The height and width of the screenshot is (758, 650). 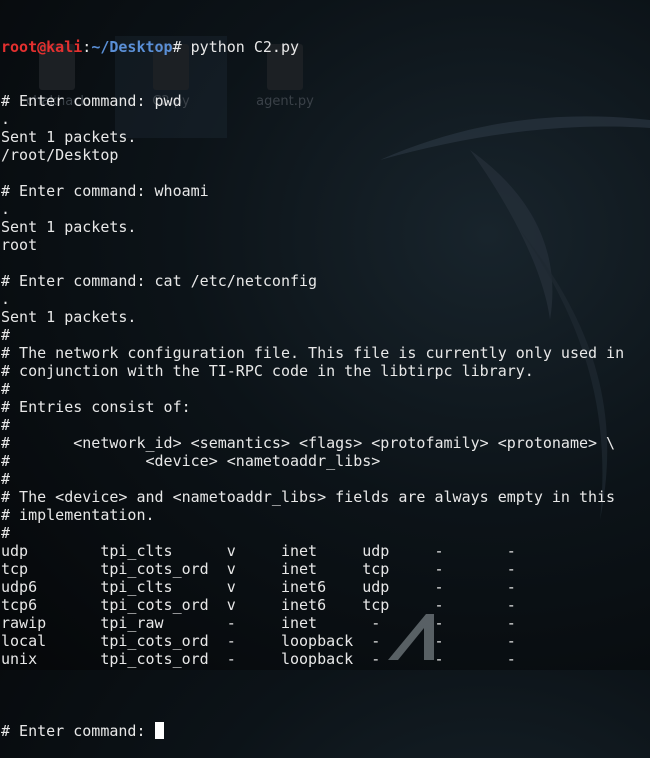 I want to click on output-line: udp6 tpi_clts v inet6 udp - -, so click(x=258, y=587).